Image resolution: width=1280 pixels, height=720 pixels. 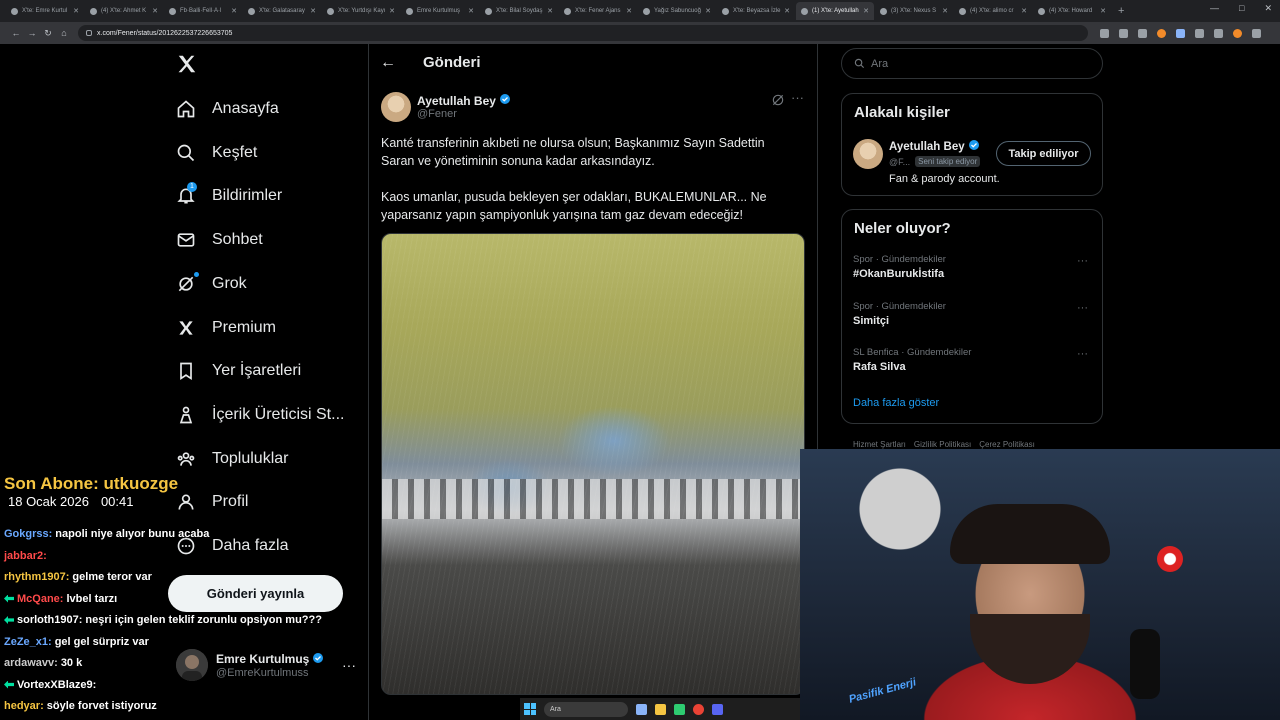 I want to click on browser-tab: (3) X'te: Nexus S ✕, so click(x=914, y=11).